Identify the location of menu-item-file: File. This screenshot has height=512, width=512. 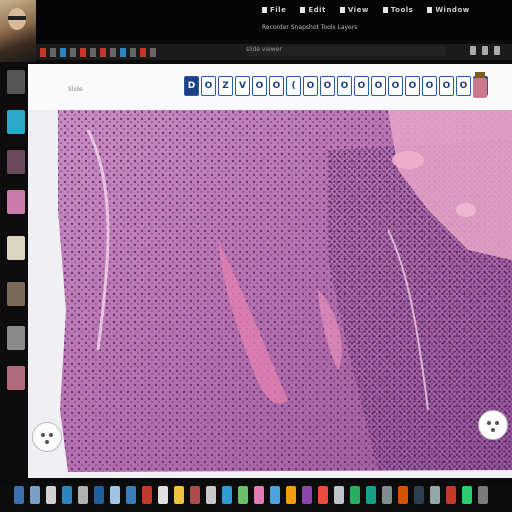
(274, 10).